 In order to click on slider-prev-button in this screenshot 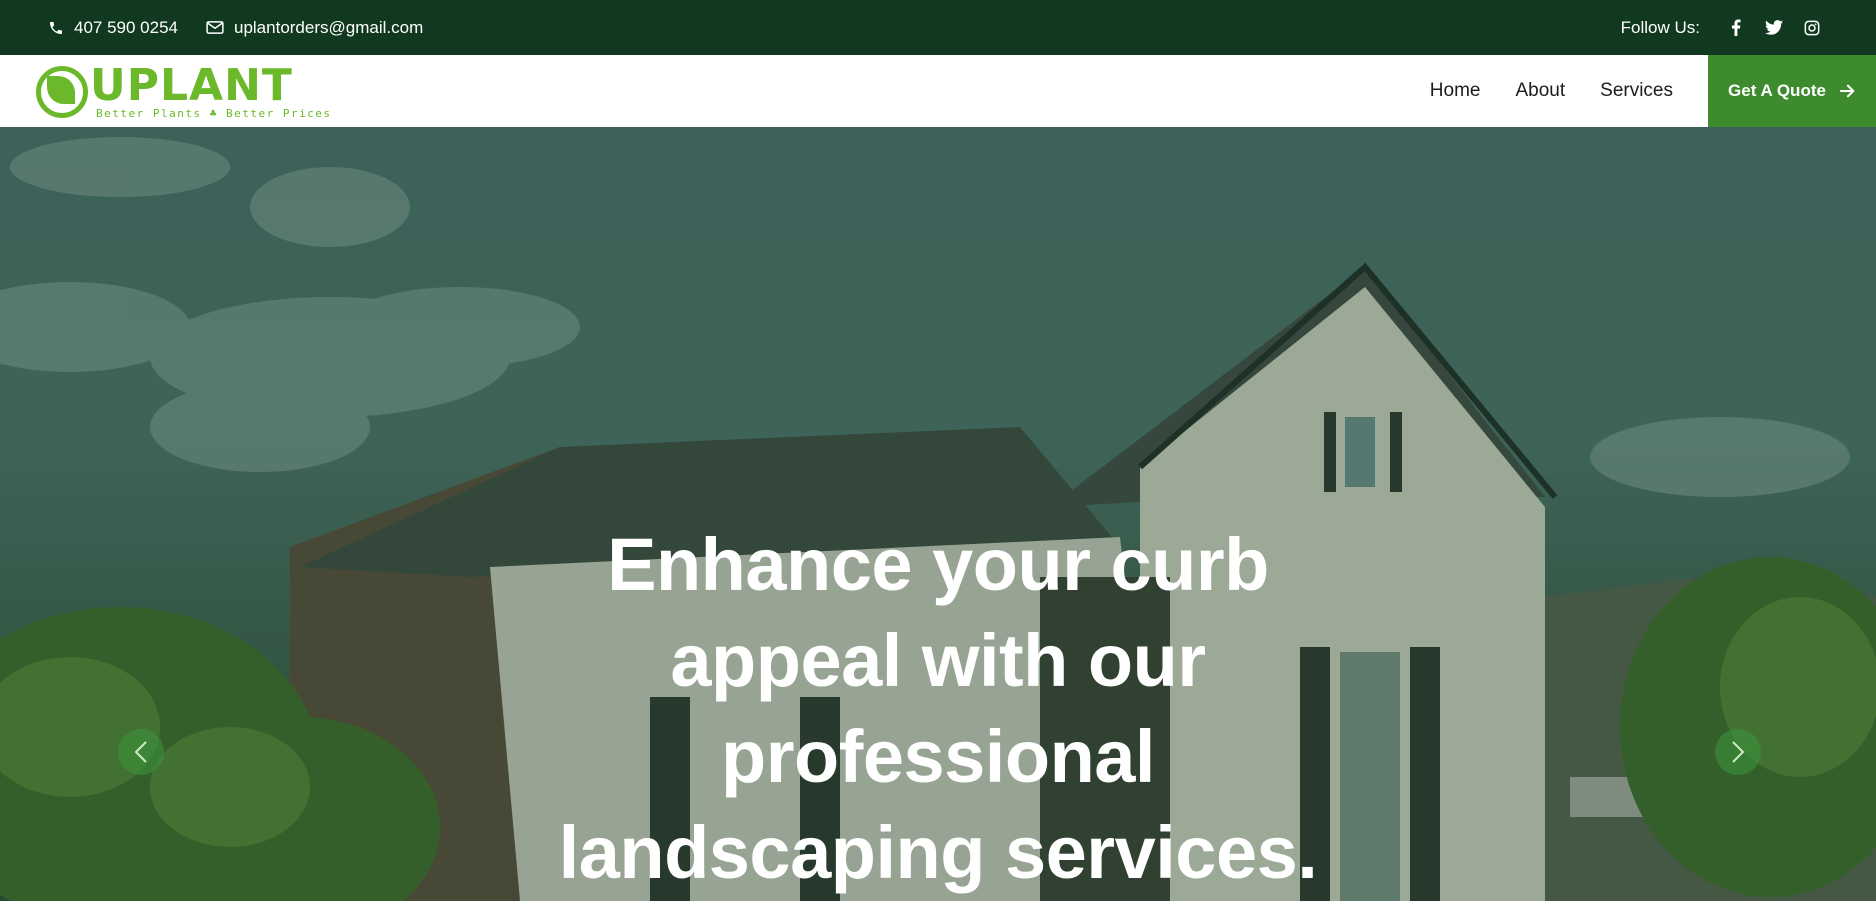, I will do `click(141, 752)`.